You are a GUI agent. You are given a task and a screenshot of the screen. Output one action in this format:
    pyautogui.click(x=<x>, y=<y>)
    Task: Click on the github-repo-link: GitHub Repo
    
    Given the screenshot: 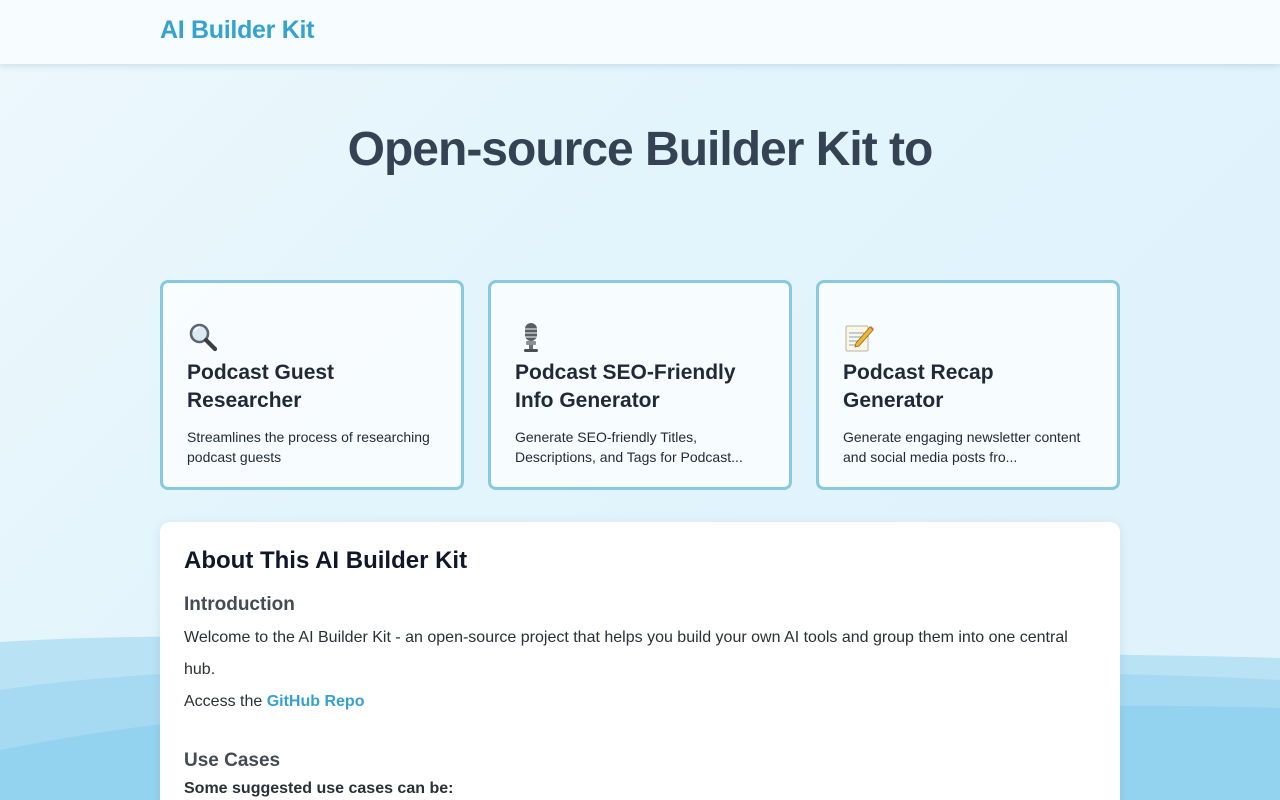 What is the action you would take?
    pyautogui.click(x=316, y=701)
    